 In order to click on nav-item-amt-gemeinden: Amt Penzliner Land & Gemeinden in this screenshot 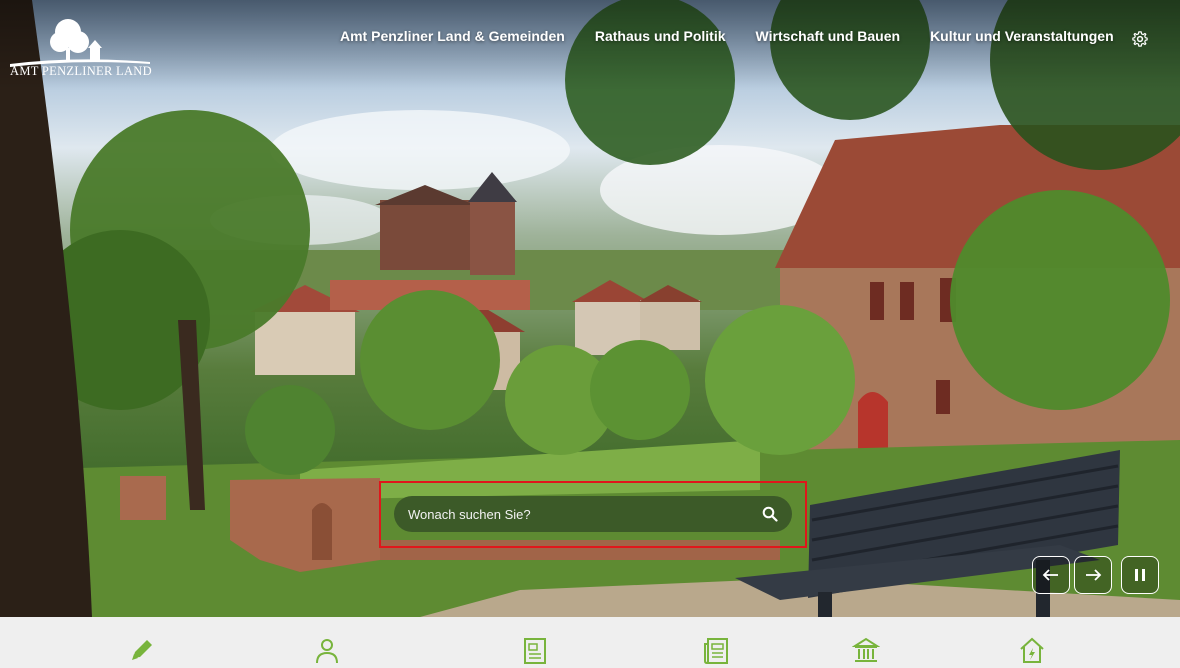, I will do `click(452, 36)`.